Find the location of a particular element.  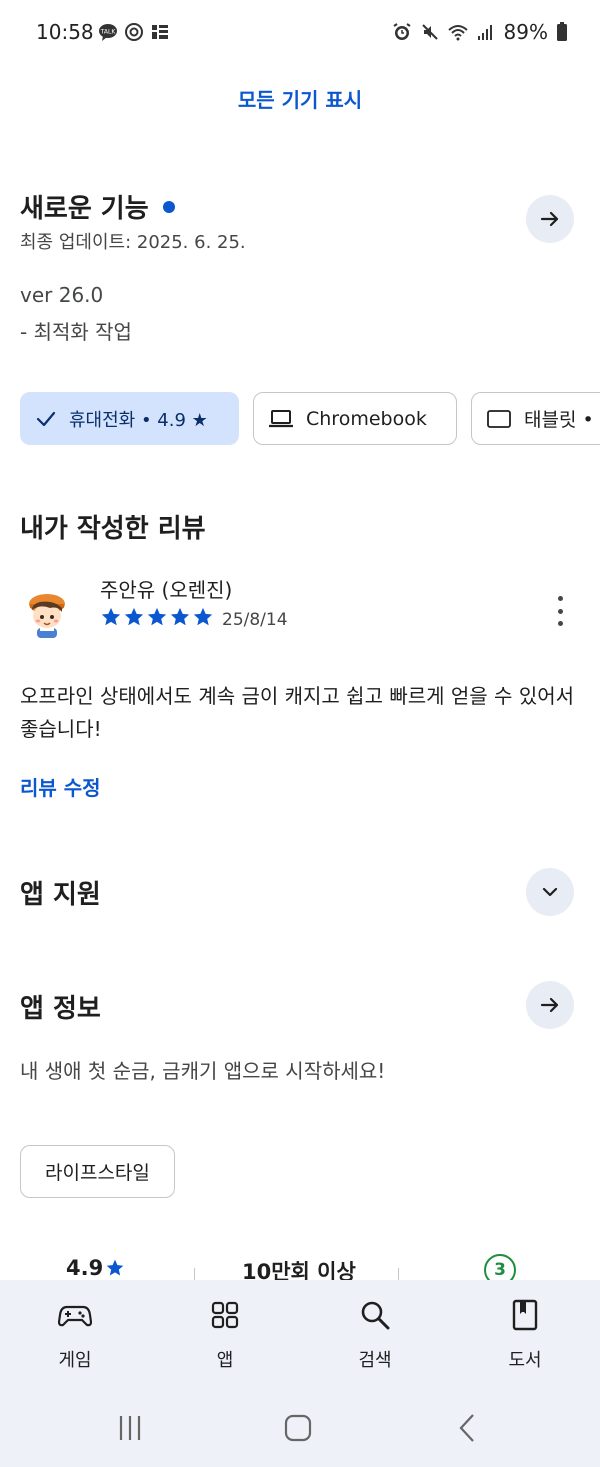

gamepad-icon is located at coordinates (75, 1316).